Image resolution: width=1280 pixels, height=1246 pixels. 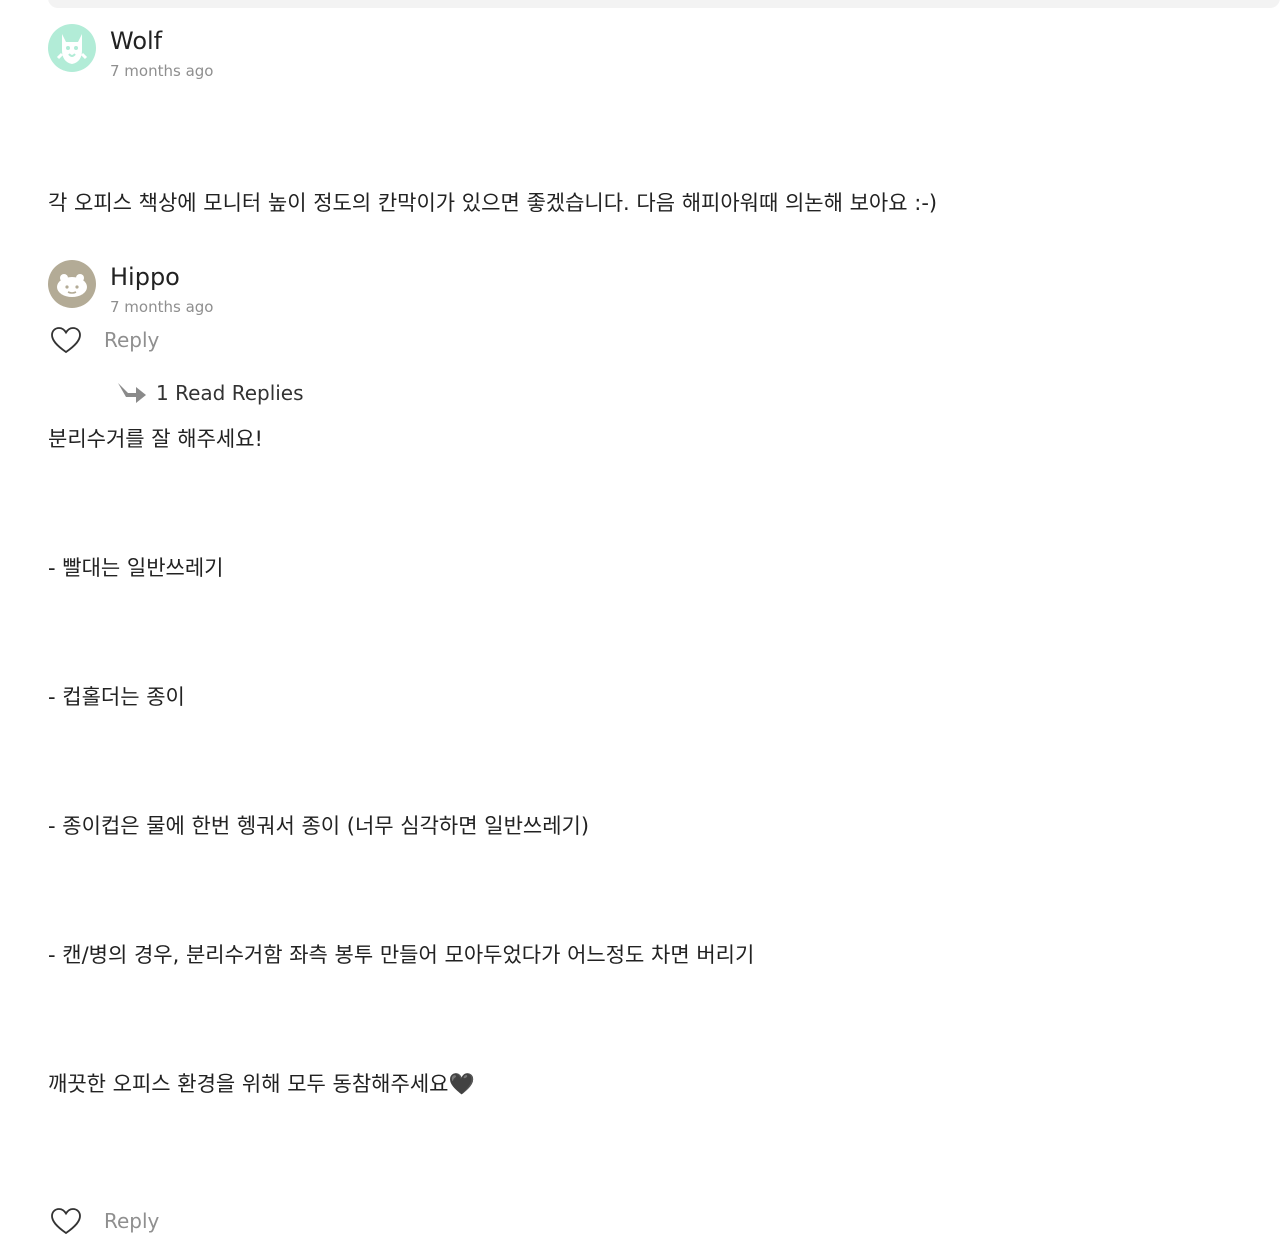 I want to click on author-name: Hippo, so click(x=145, y=277).